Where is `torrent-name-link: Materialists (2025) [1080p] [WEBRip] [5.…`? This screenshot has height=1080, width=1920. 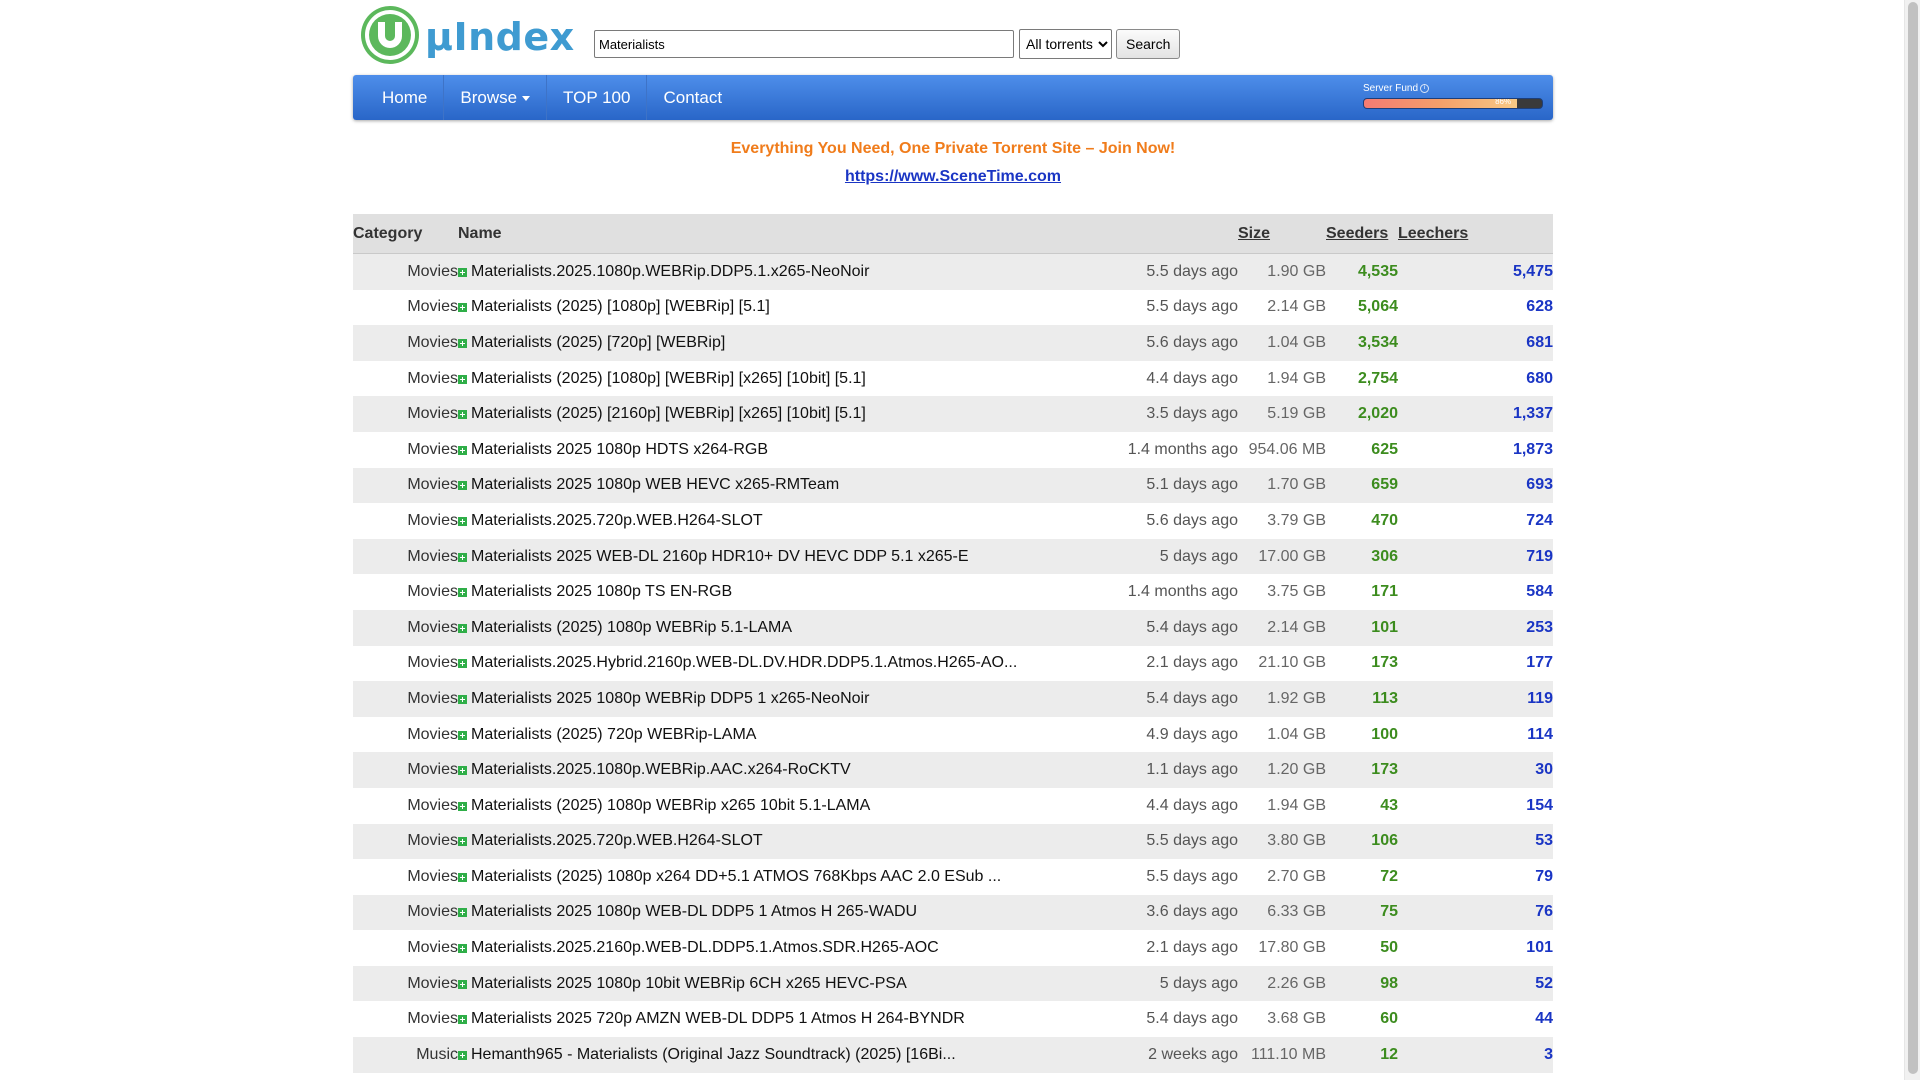 torrent-name-link: Materialists (2025) [1080p] [WEBRip] [5.… is located at coordinates (620, 306).